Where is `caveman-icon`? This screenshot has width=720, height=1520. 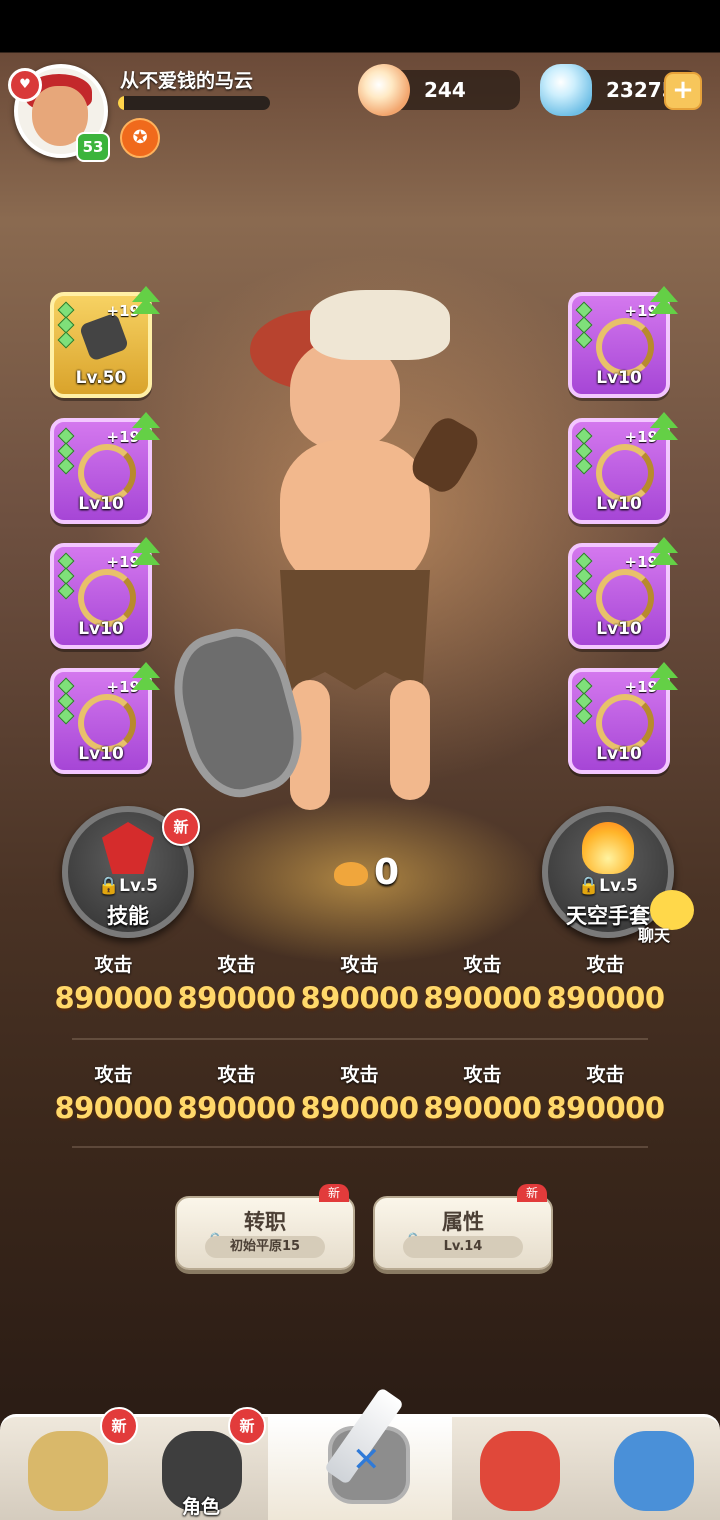 caveman-icon is located at coordinates (68, 1471).